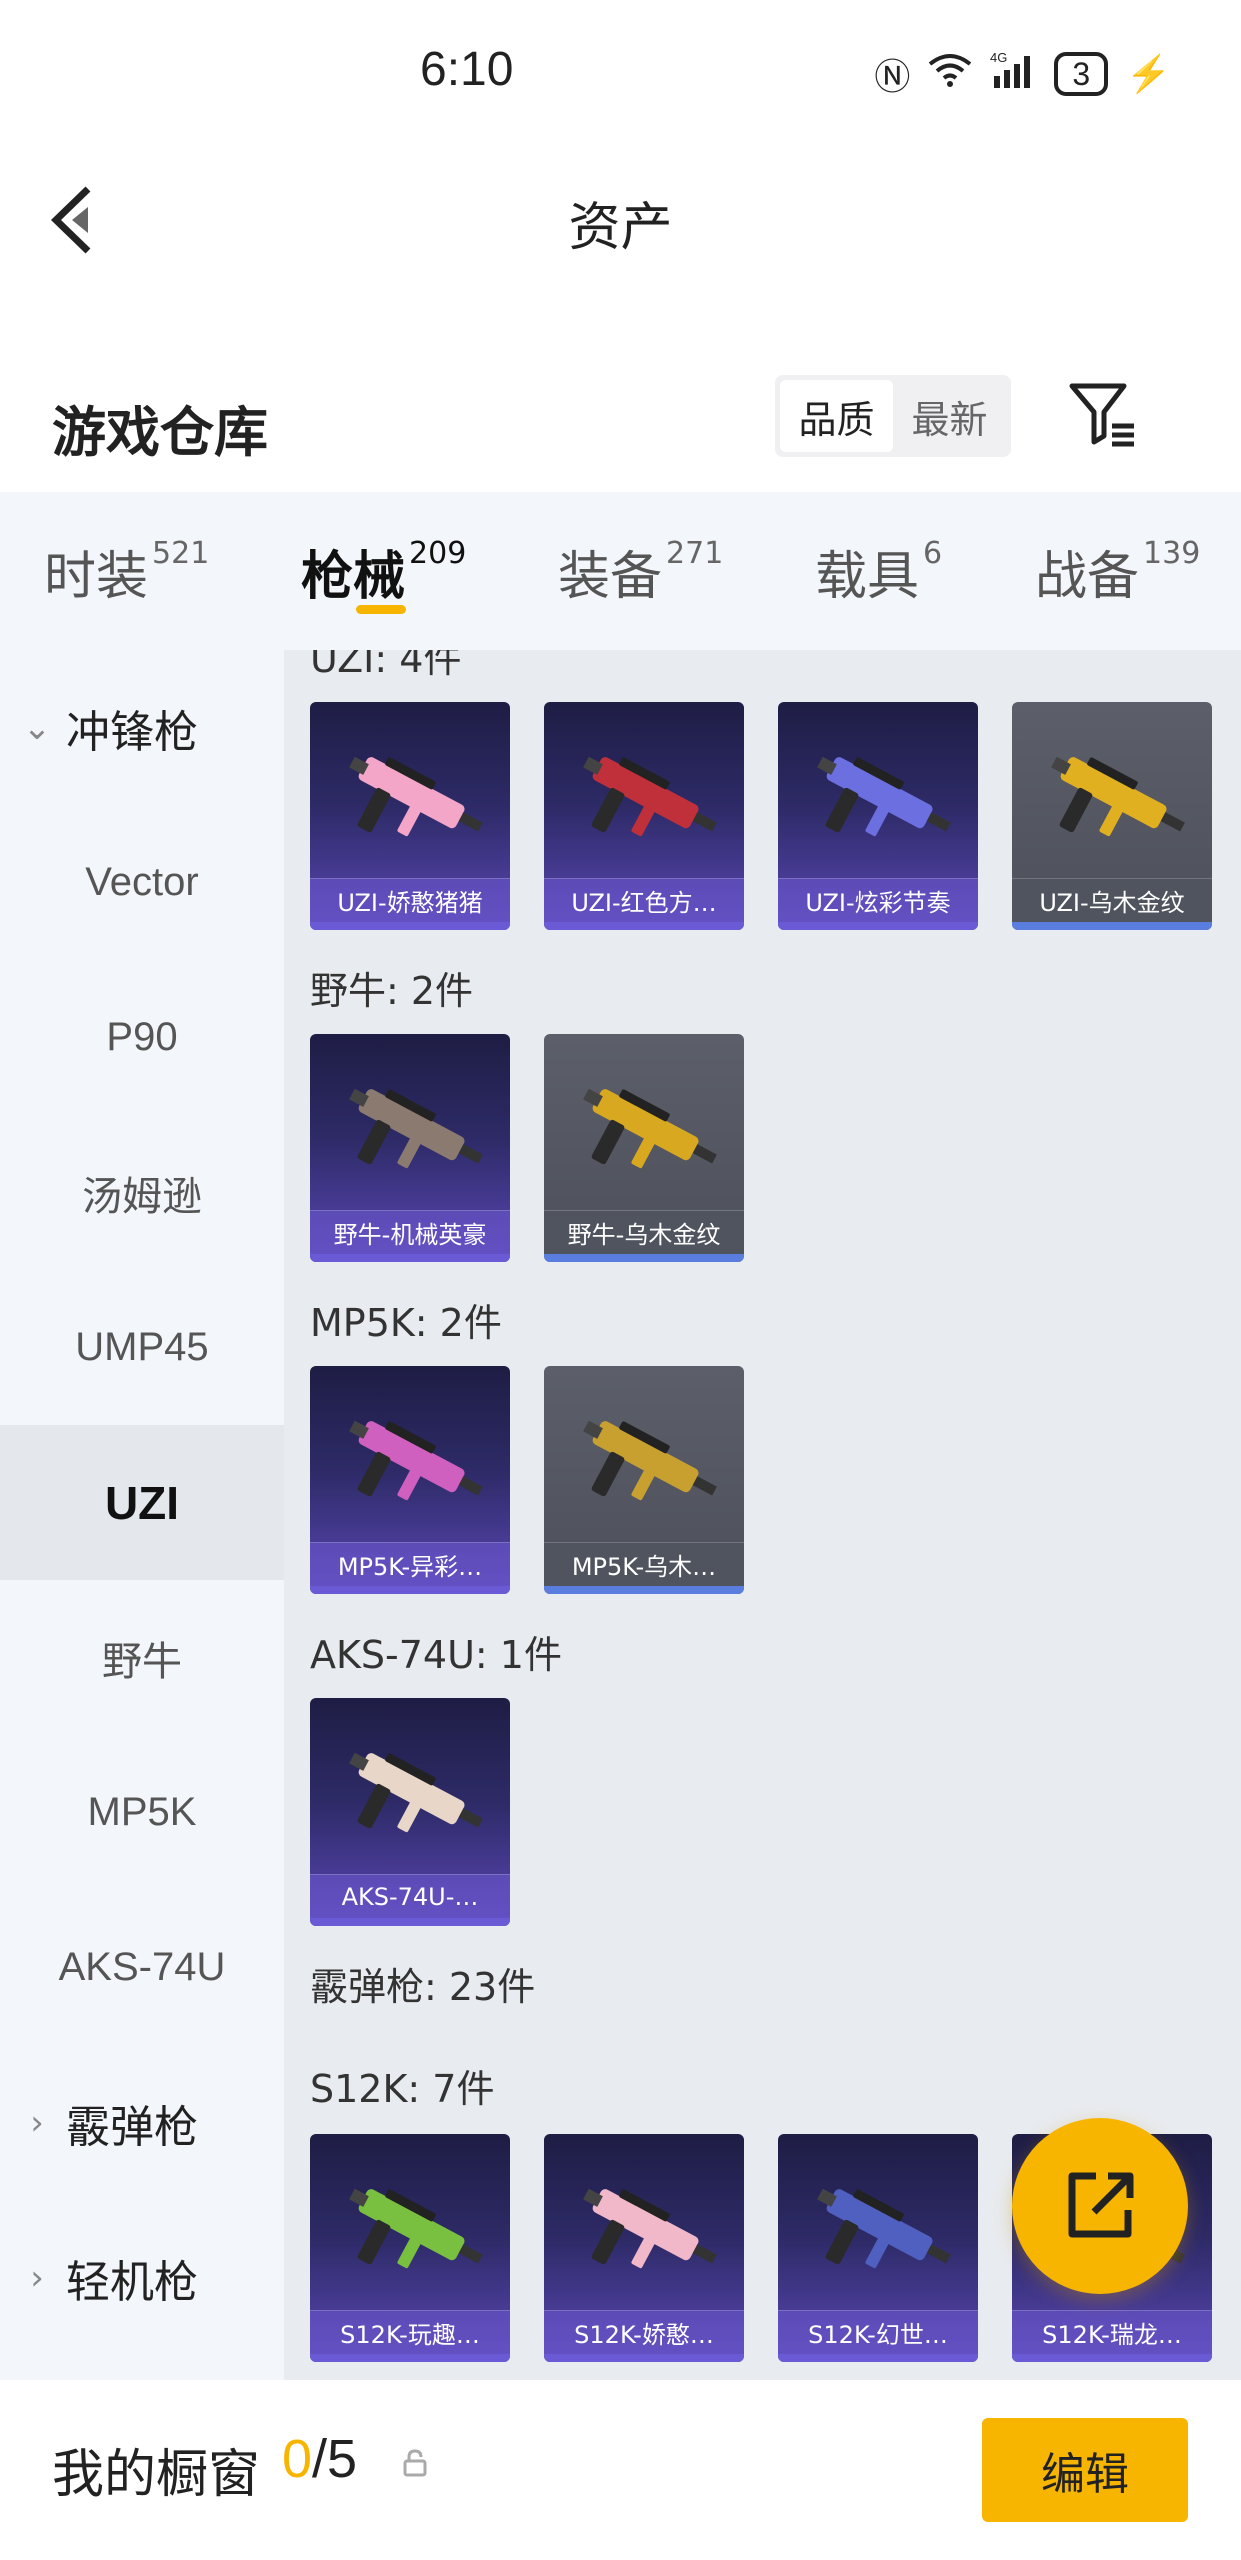 The image size is (1241, 2560). Describe the element at coordinates (878, 900) in the screenshot. I see `item-name: UZI-炫彩节奏` at that location.